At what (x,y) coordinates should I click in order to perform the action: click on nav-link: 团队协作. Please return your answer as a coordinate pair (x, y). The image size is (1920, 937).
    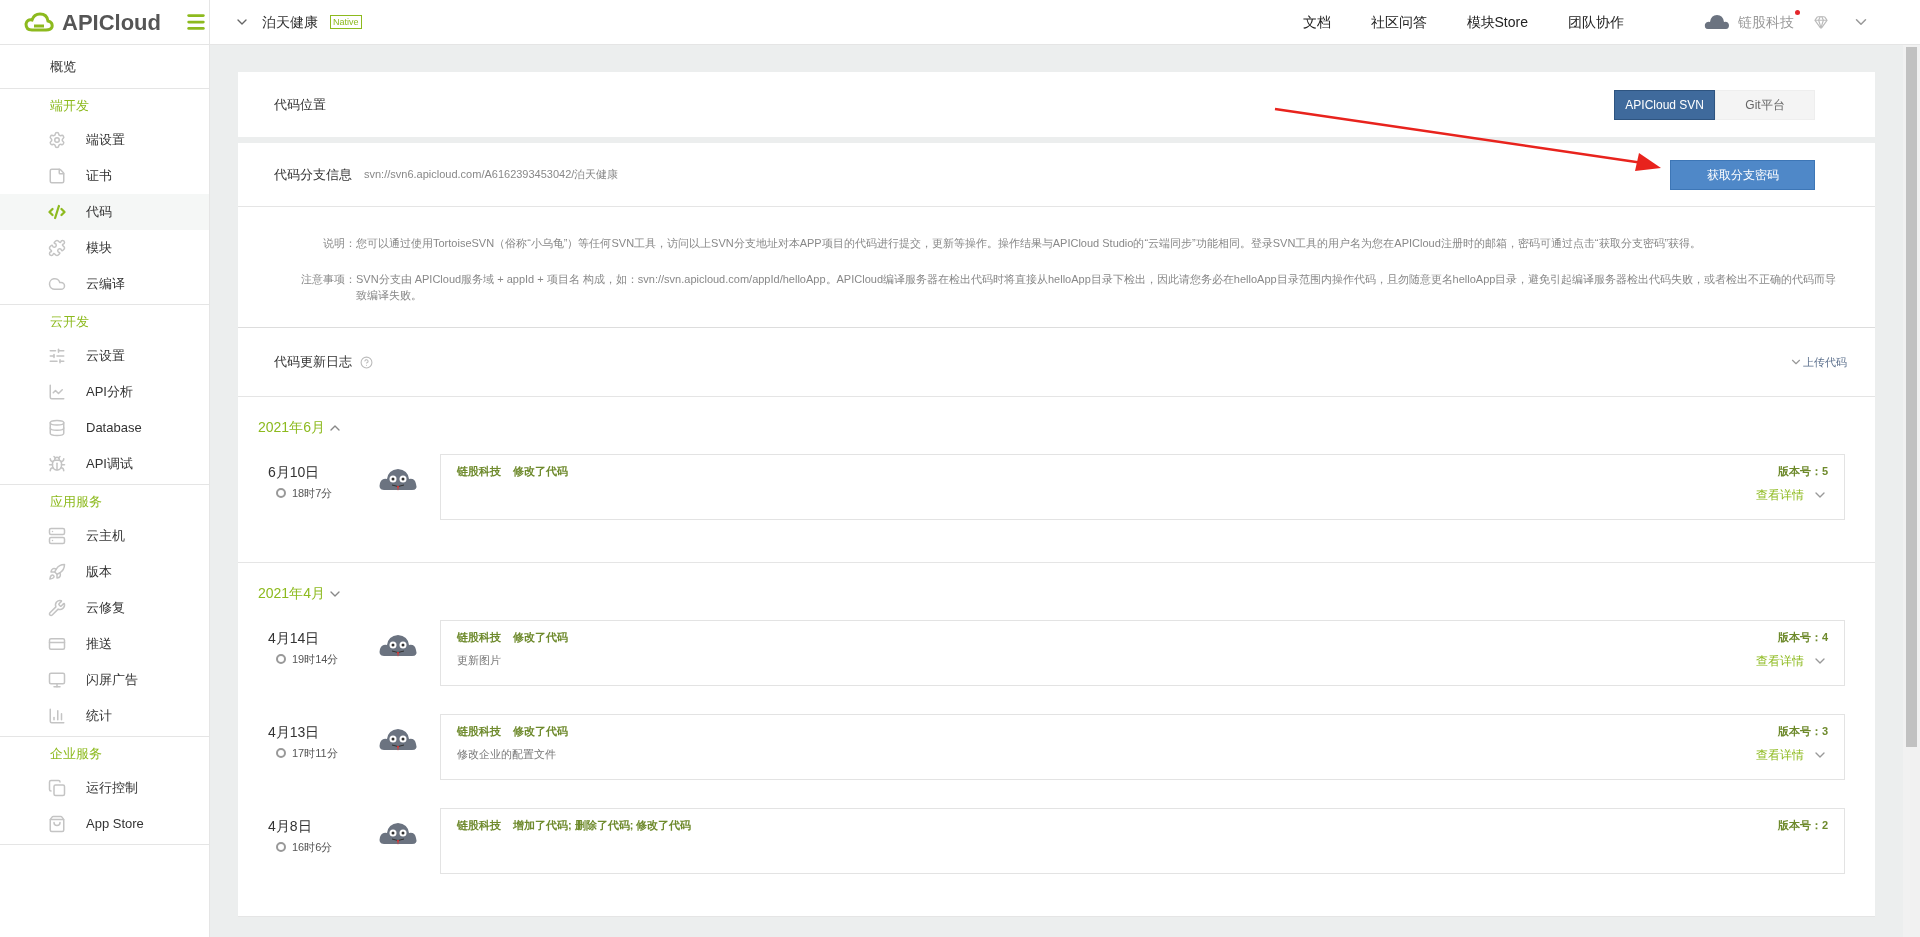
    Looking at the image, I should click on (1596, 22).